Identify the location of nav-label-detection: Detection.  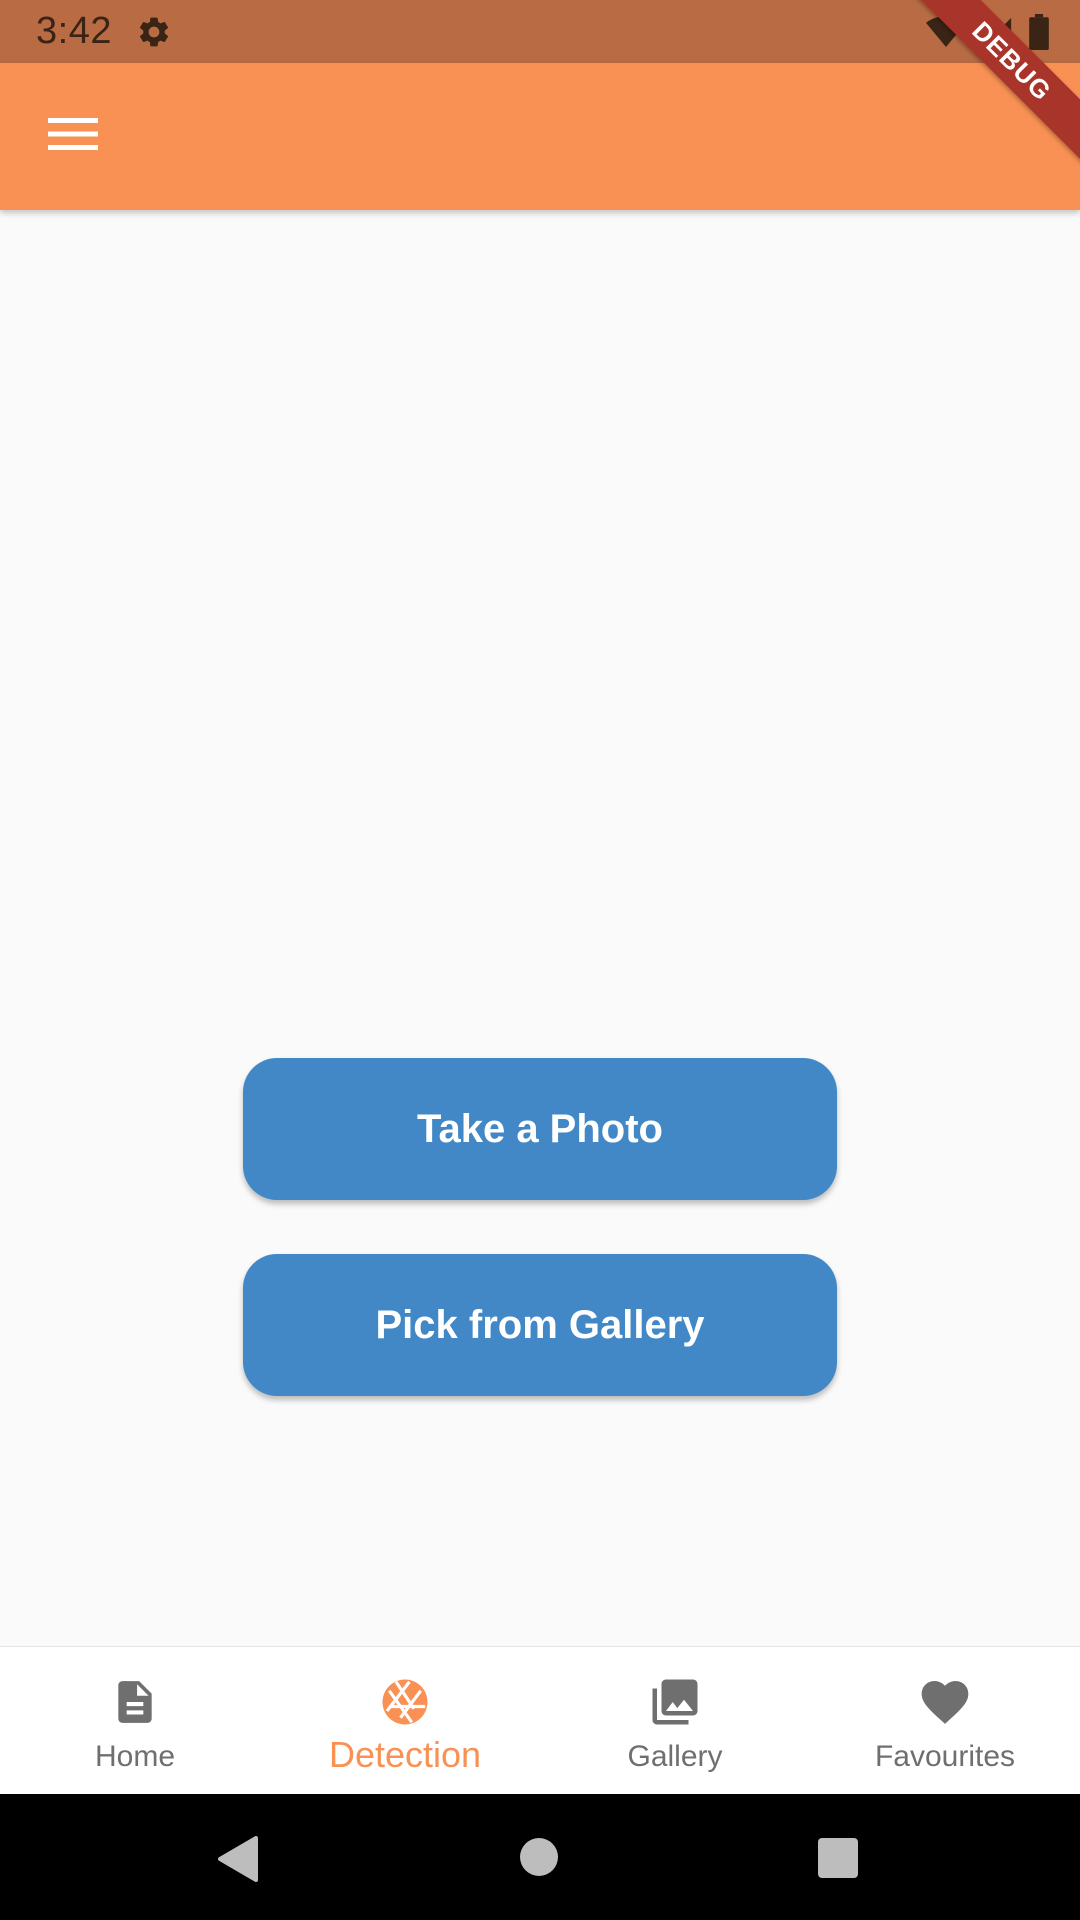
(405, 1754).